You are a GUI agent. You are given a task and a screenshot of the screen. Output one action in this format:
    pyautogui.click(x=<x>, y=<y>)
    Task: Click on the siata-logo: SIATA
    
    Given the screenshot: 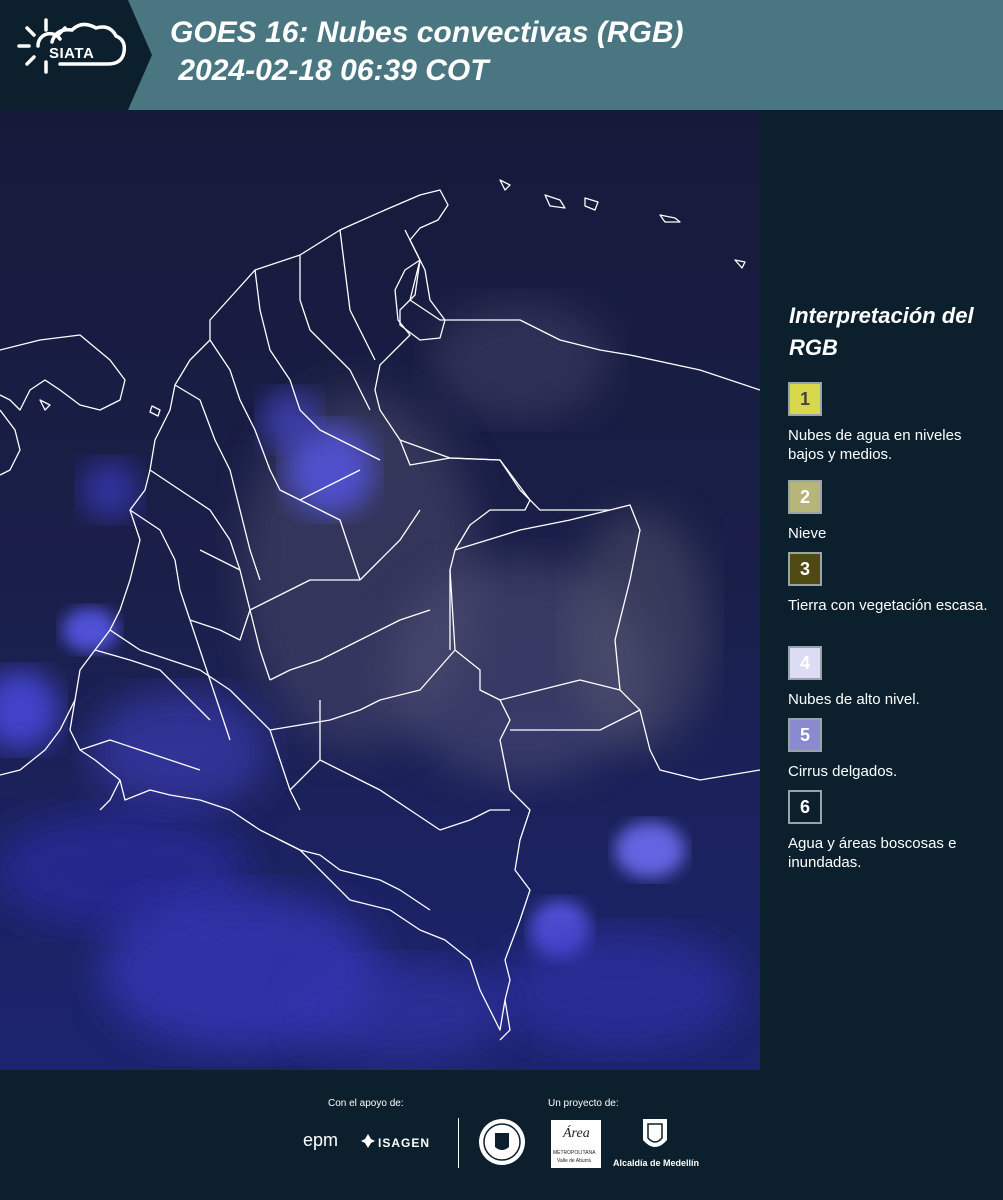 What is the action you would take?
    pyautogui.click(x=76, y=55)
    